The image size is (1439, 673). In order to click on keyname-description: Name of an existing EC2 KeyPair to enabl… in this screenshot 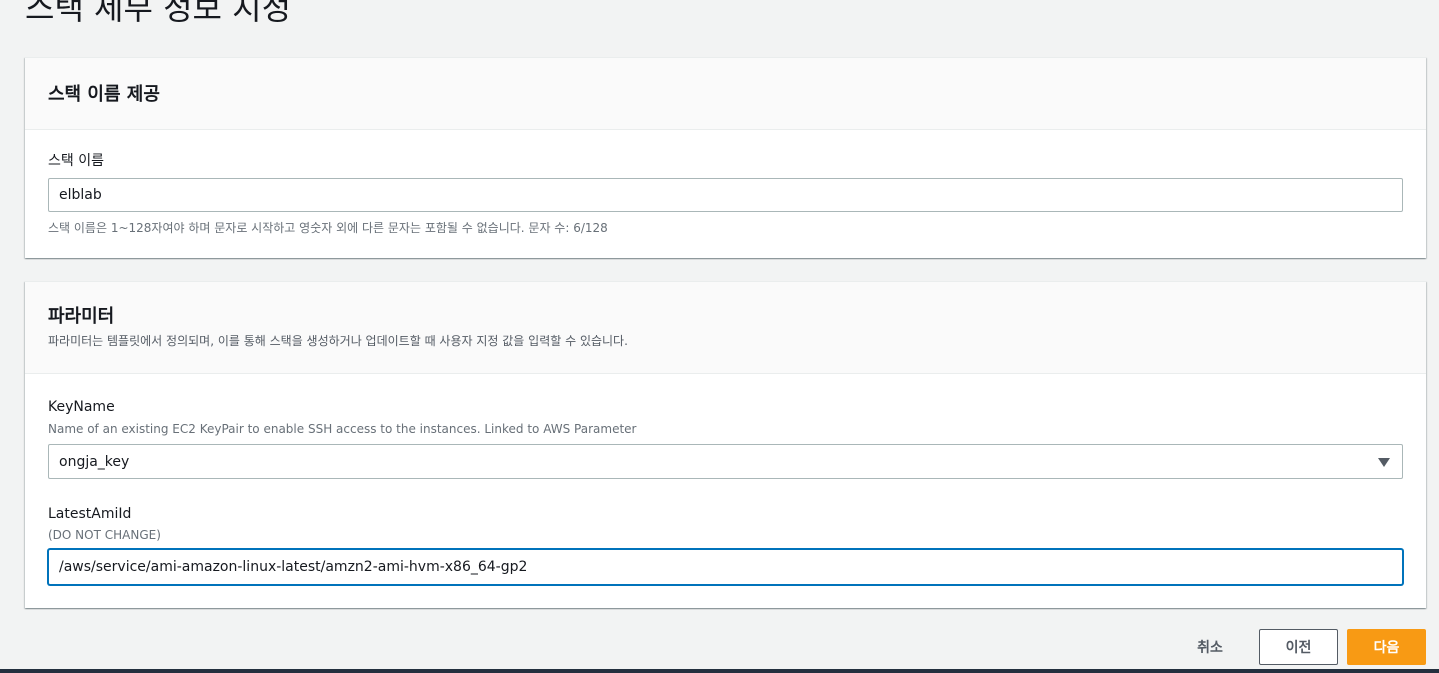, I will do `click(342, 429)`.